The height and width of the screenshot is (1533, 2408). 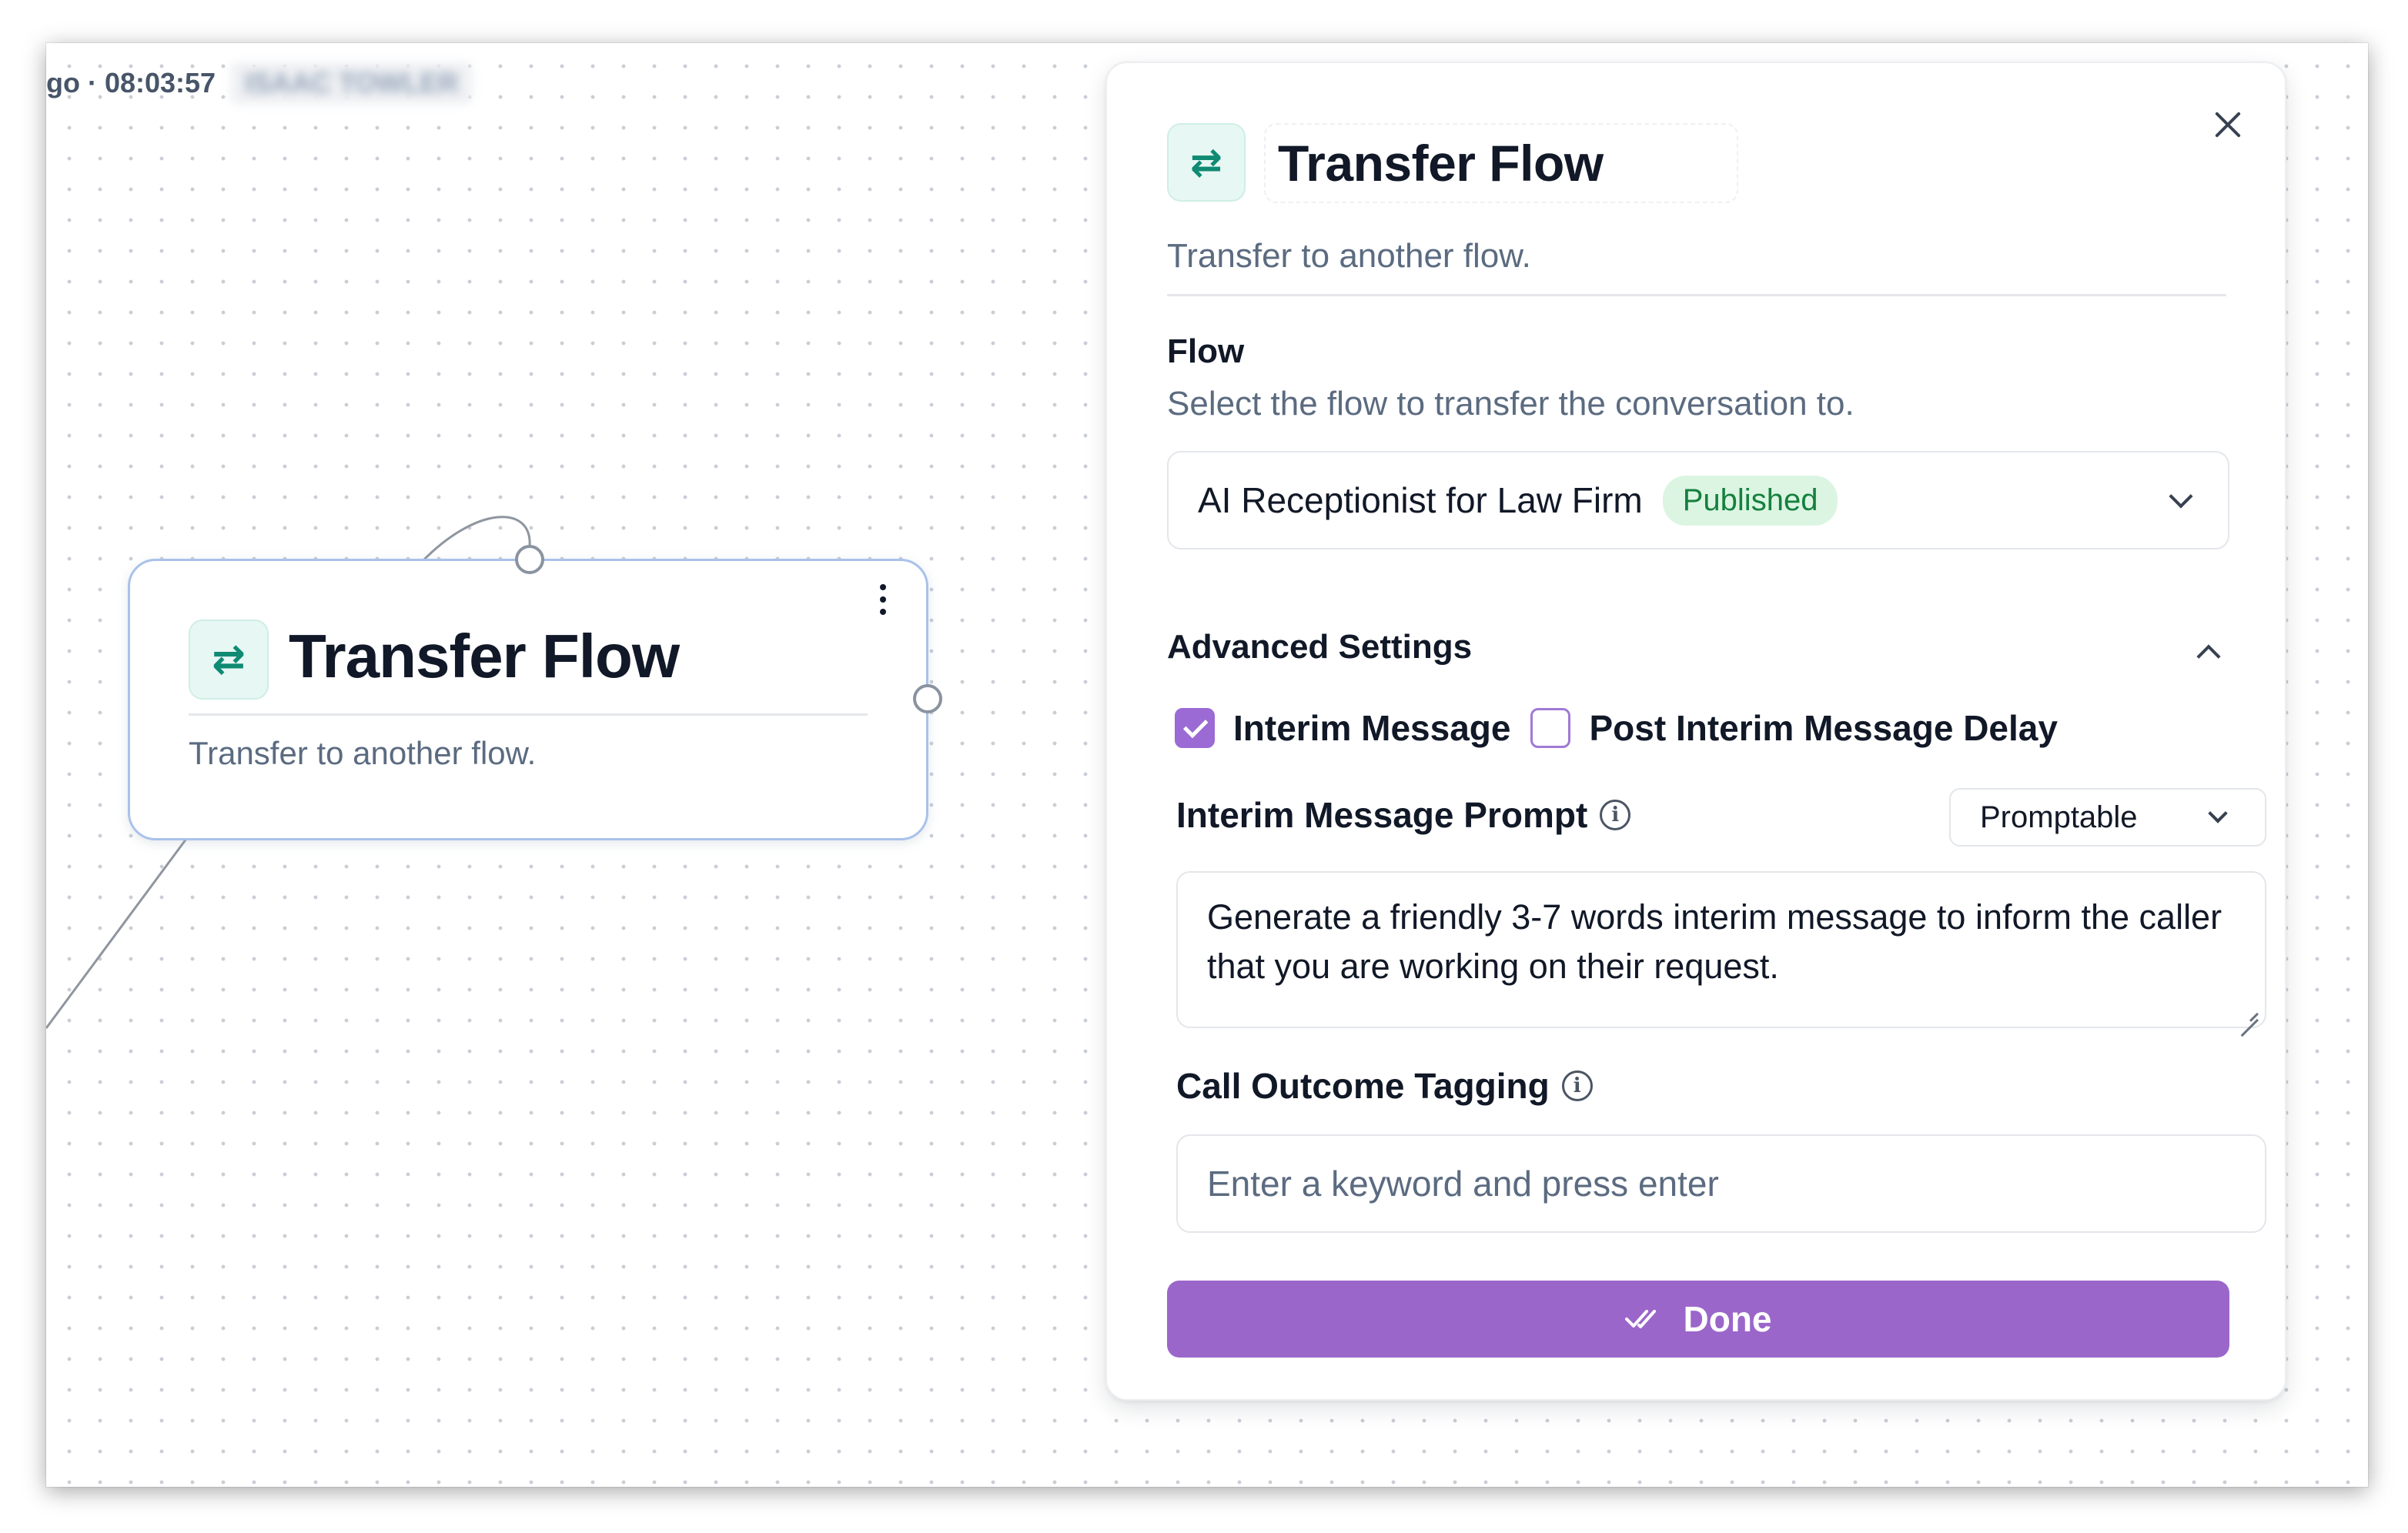 What do you see at coordinates (1195, 728) in the screenshot?
I see `interim-message-checkbox` at bounding box center [1195, 728].